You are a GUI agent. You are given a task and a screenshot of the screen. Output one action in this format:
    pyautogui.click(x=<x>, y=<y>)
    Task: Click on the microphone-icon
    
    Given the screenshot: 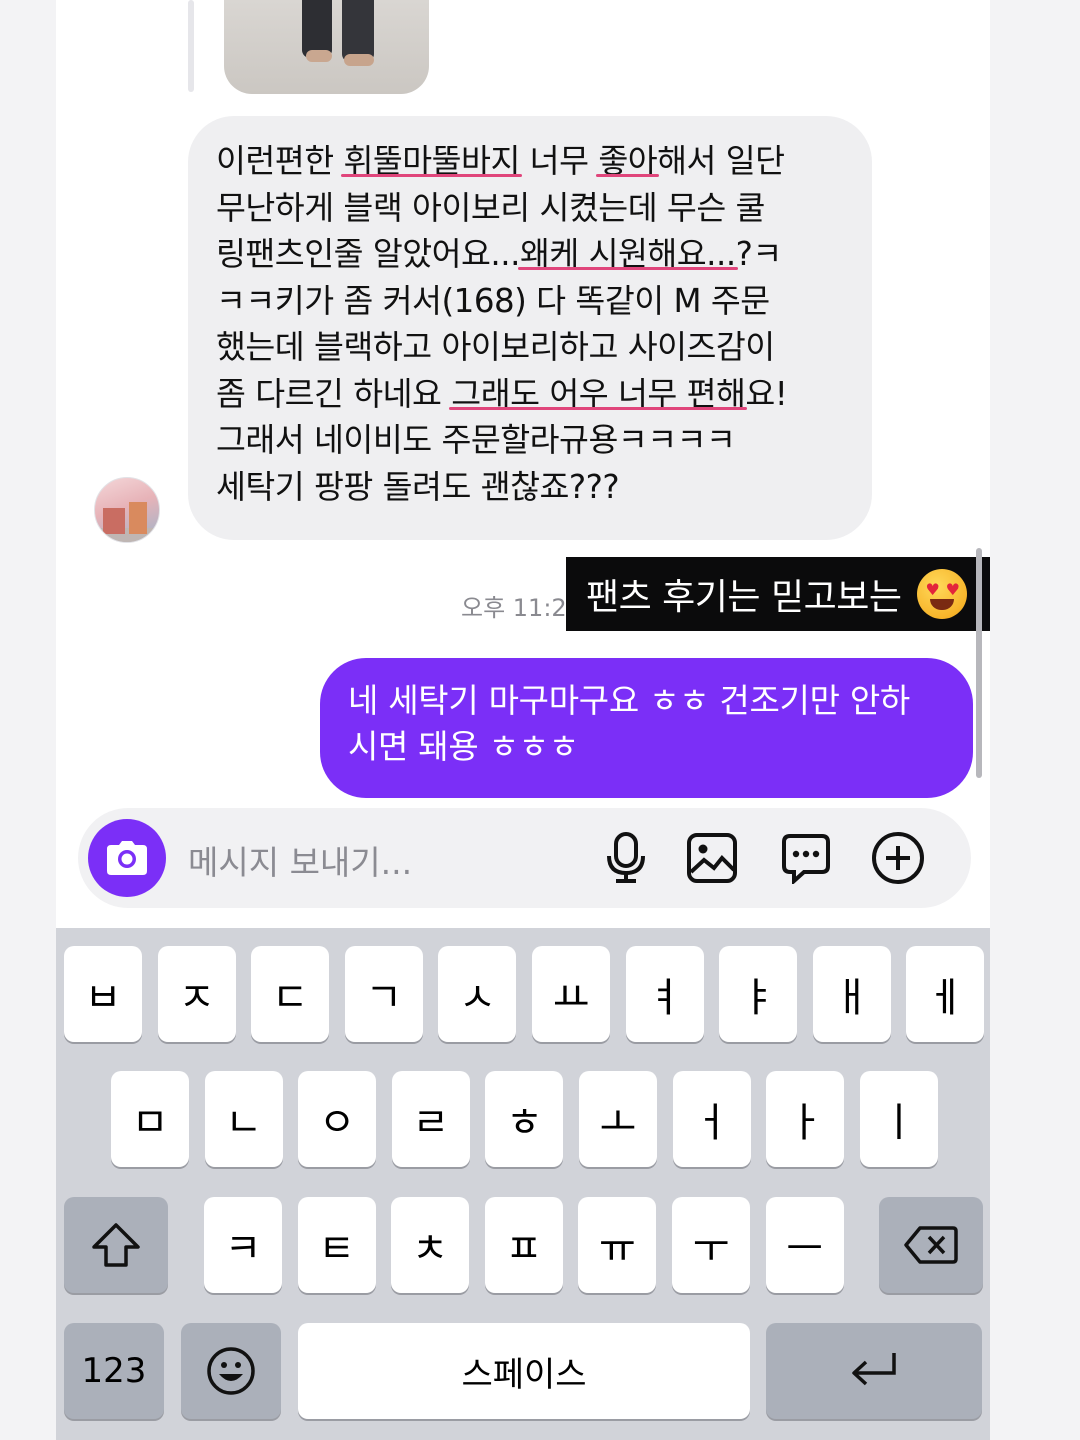 What is the action you would take?
    pyautogui.click(x=626, y=857)
    